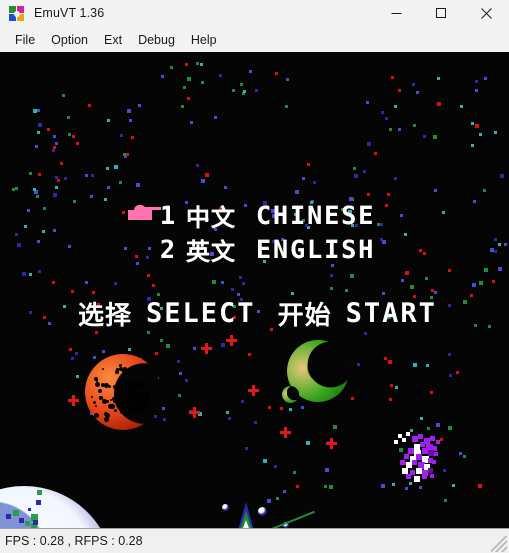  Describe the element at coordinates (25, 40) in the screenshot. I see `menu-item-file: File` at that location.